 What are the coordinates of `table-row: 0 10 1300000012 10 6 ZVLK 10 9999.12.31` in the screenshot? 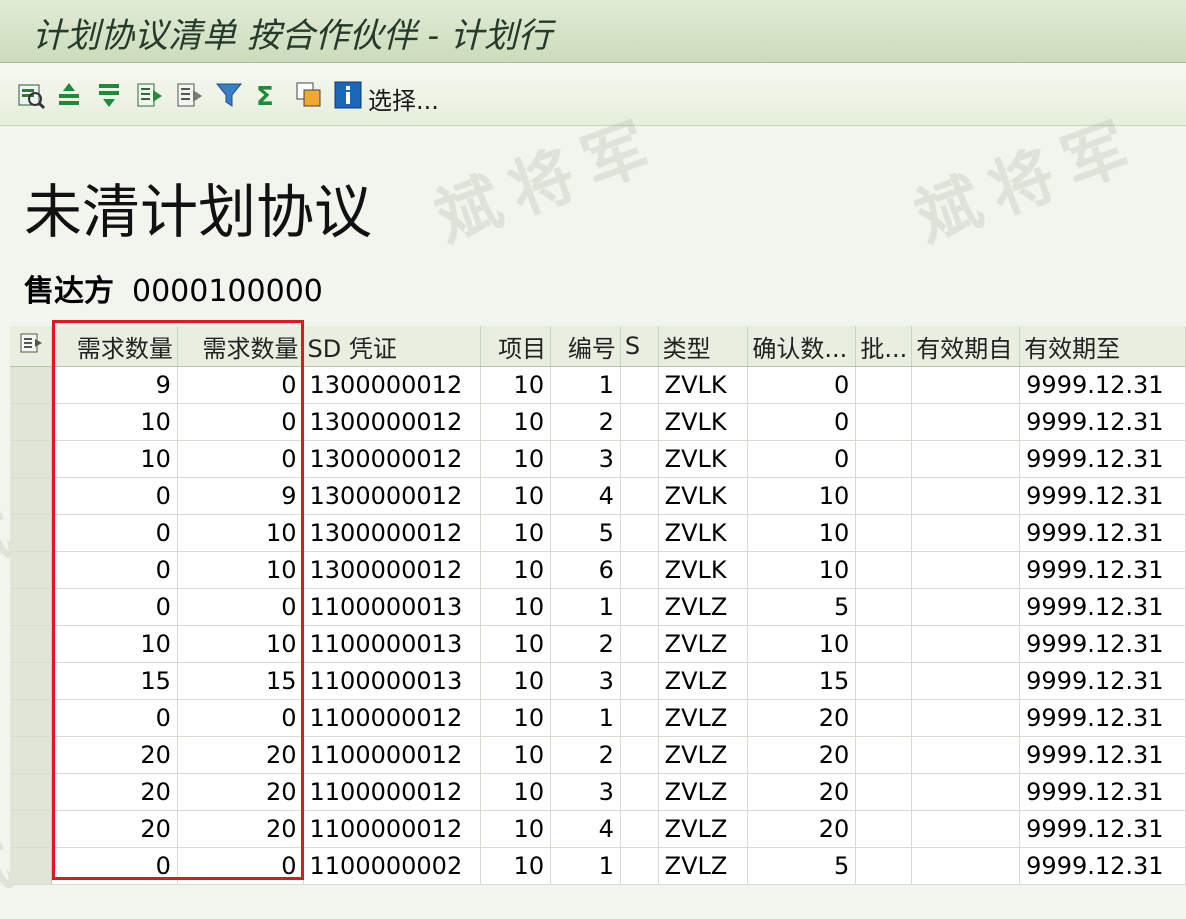 It's located at (598, 570).